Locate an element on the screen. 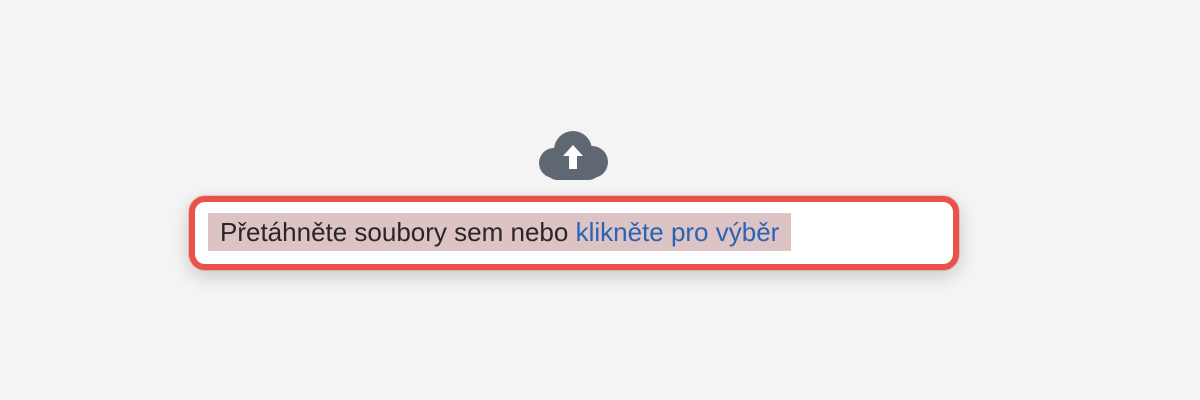  browse-files-link: klikněte pro výběr is located at coordinates (678, 232).